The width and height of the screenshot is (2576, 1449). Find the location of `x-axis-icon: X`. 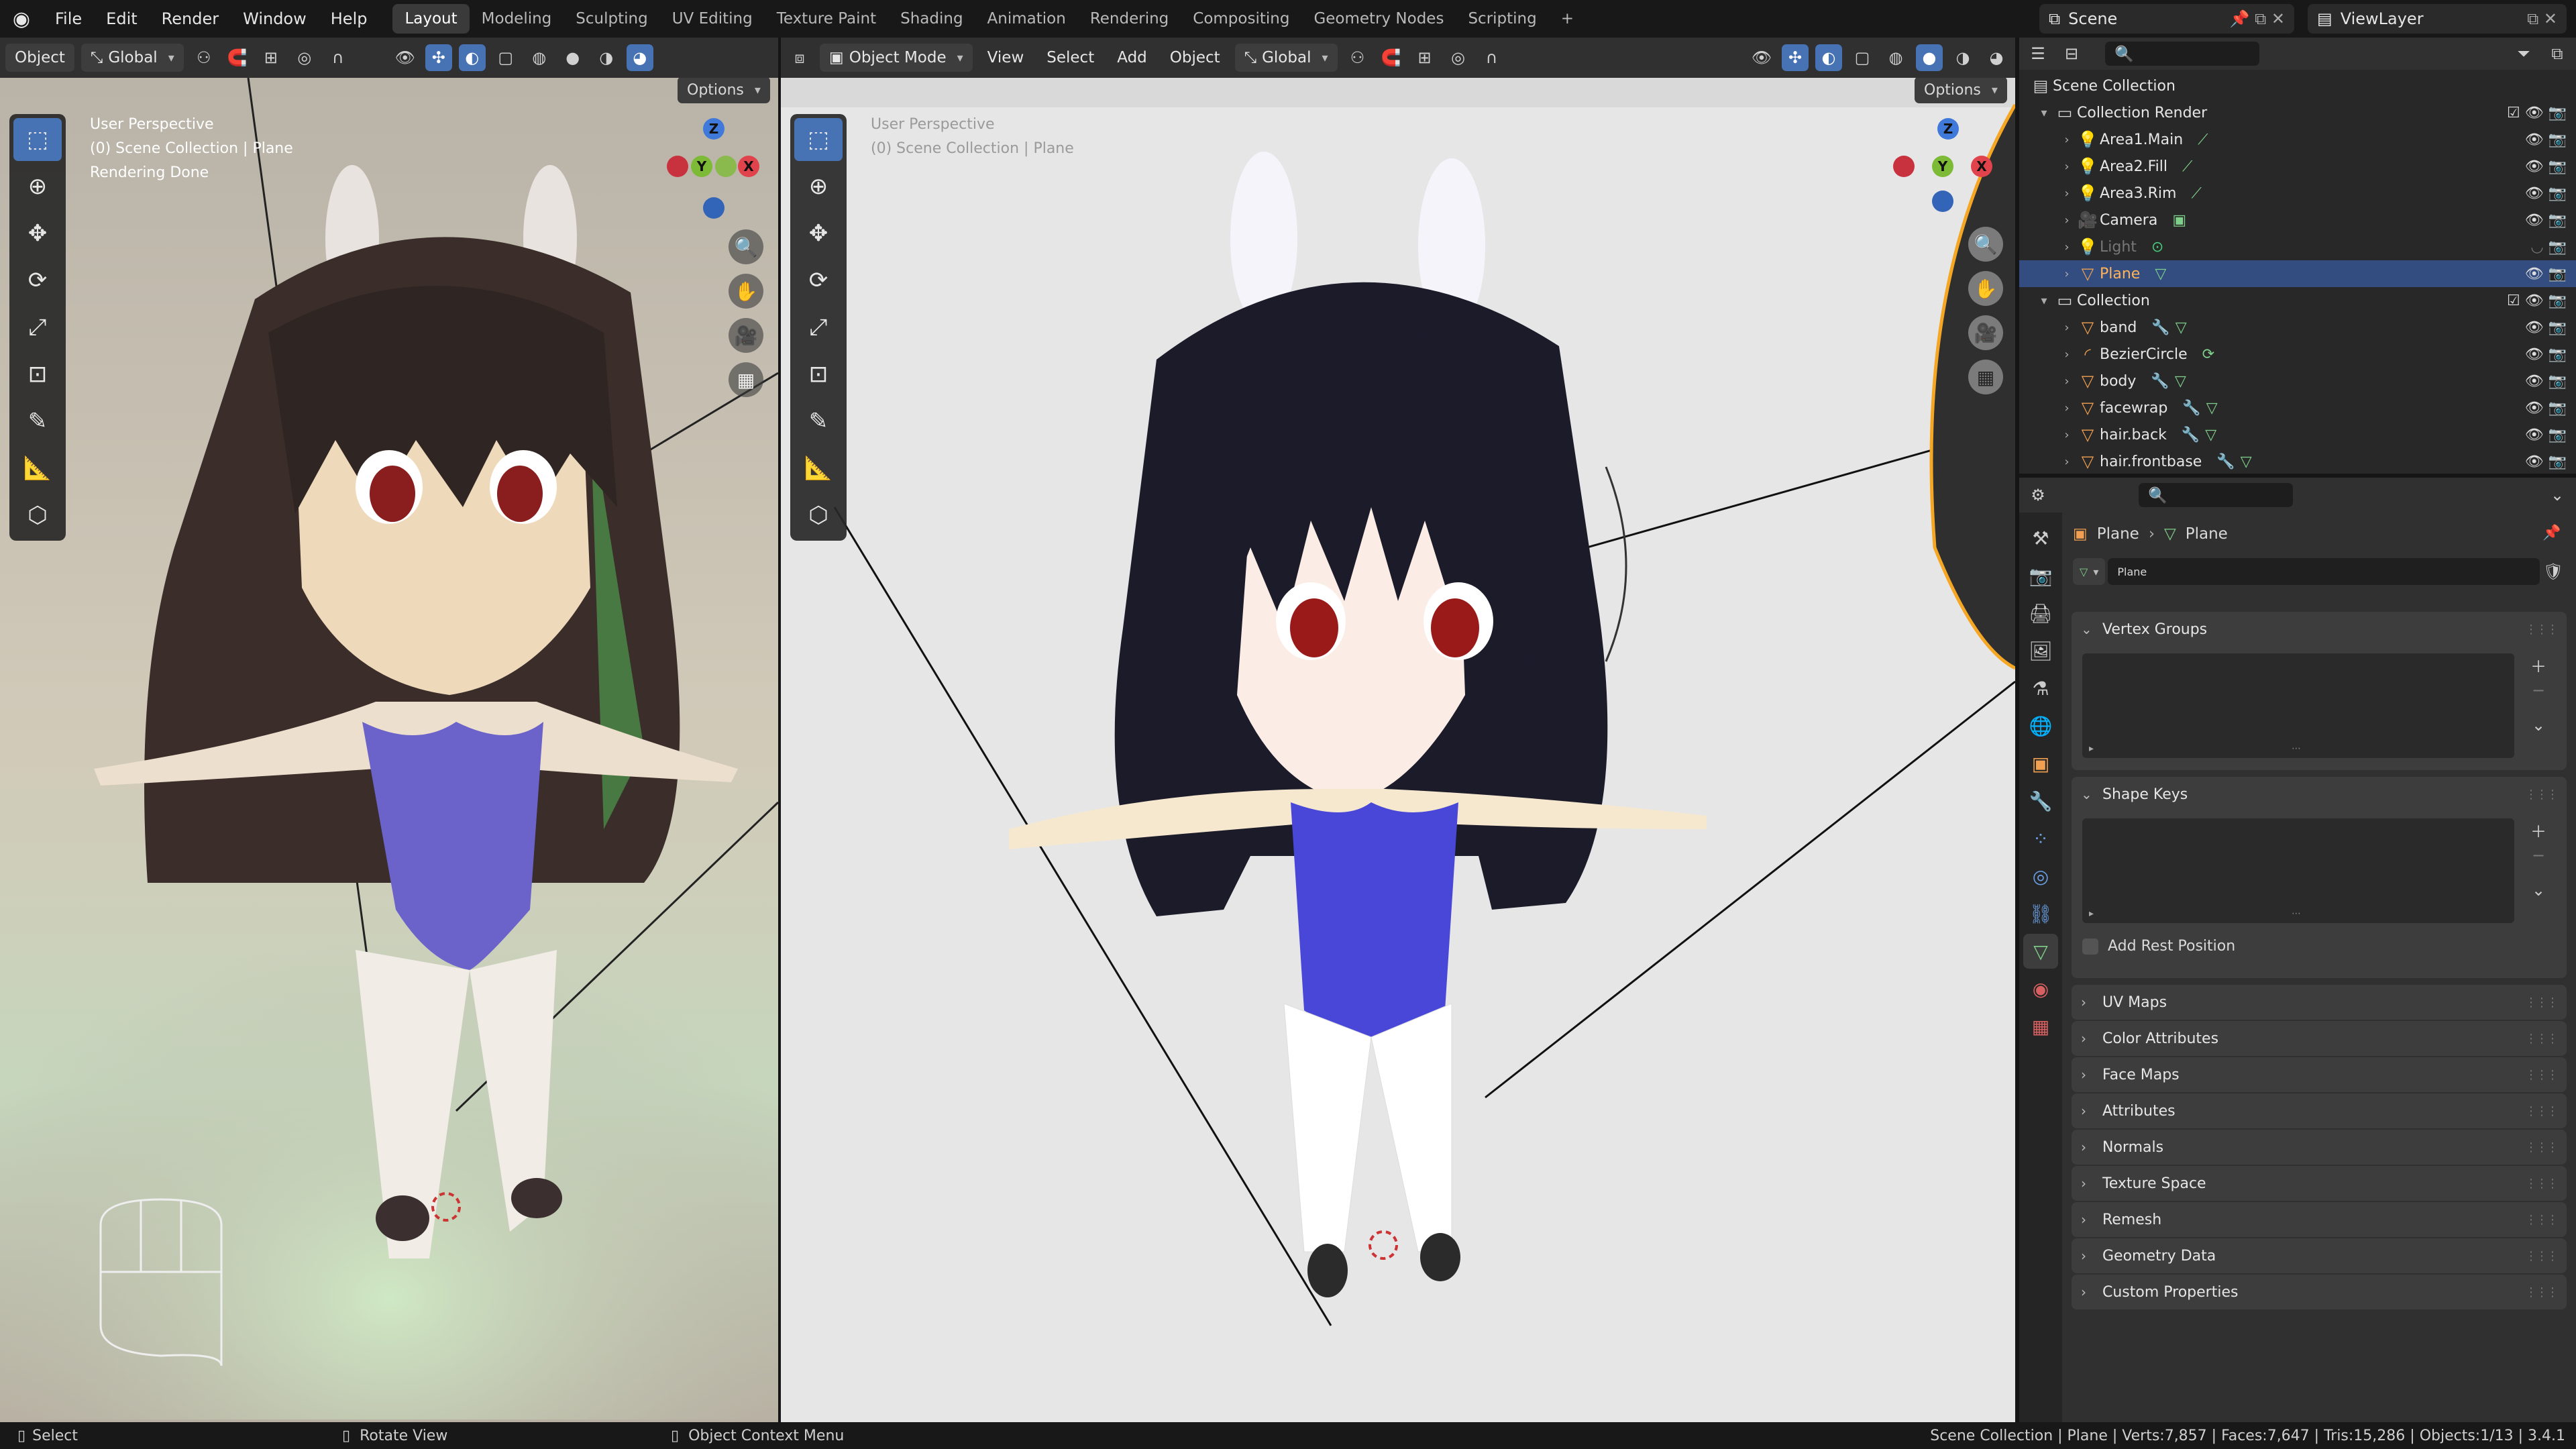

x-axis-icon: X is located at coordinates (748, 166).